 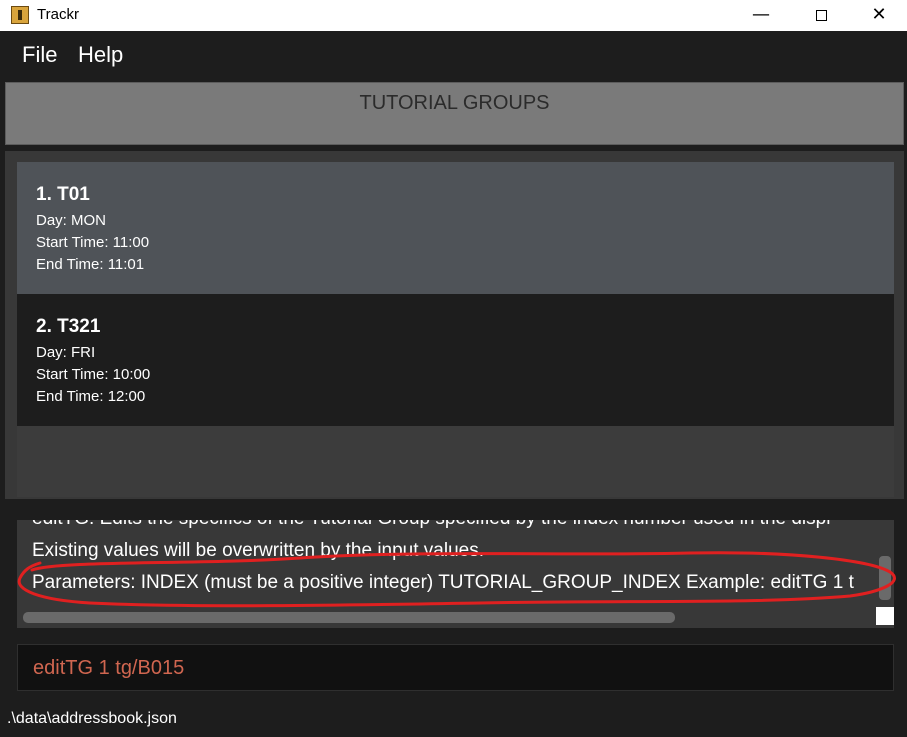 What do you see at coordinates (453, 718) in the screenshot?
I see `status-bar: .\data\addressbook.json` at bounding box center [453, 718].